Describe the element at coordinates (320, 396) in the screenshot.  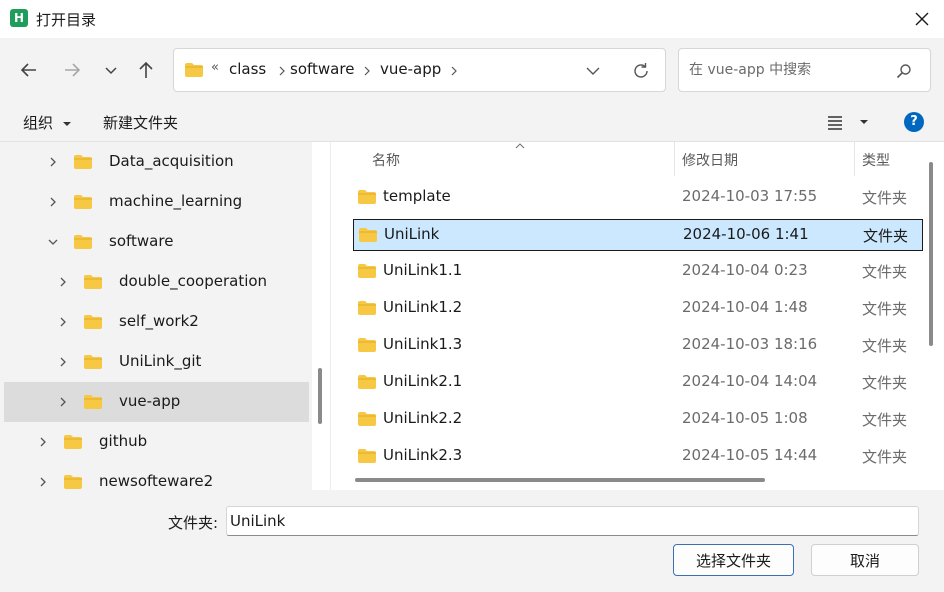
I see `navigation-pane-scrollbar` at that location.